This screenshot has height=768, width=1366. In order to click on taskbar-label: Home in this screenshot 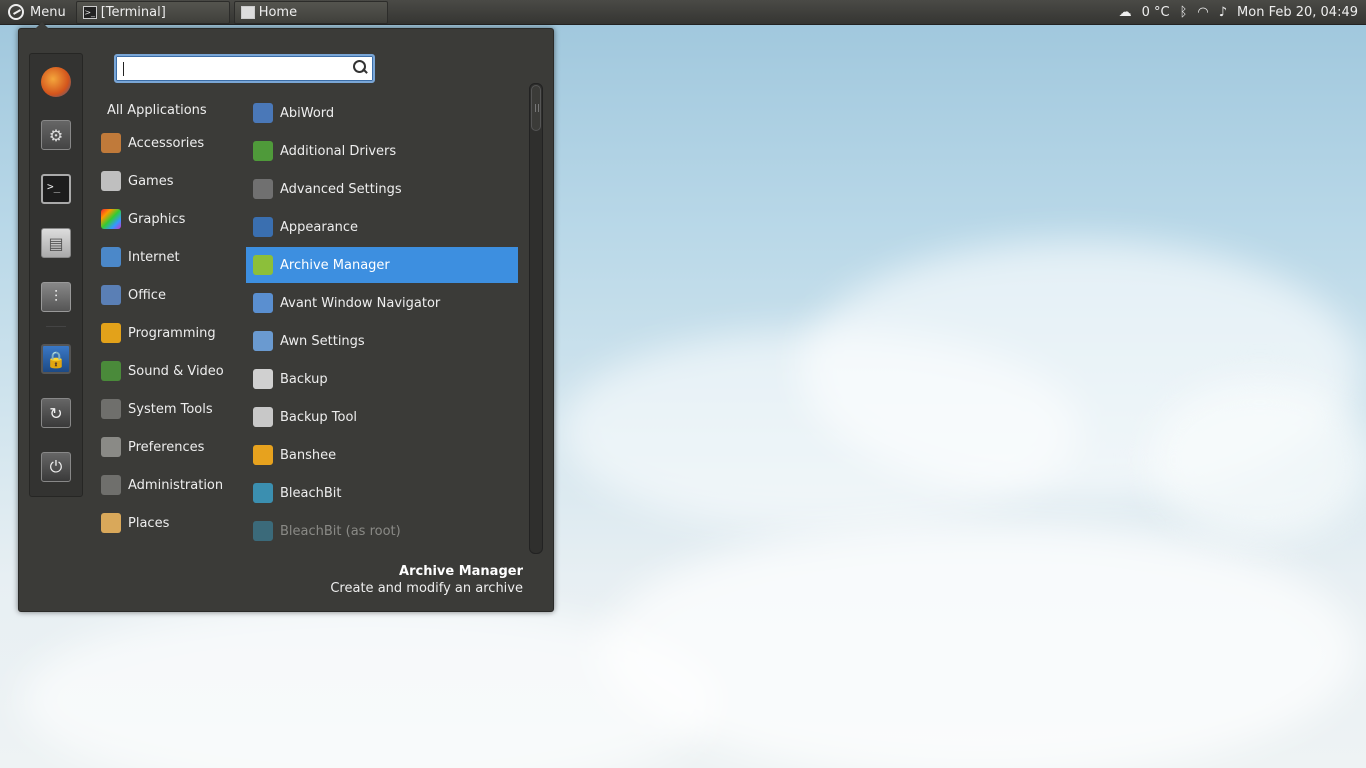, I will do `click(278, 12)`.